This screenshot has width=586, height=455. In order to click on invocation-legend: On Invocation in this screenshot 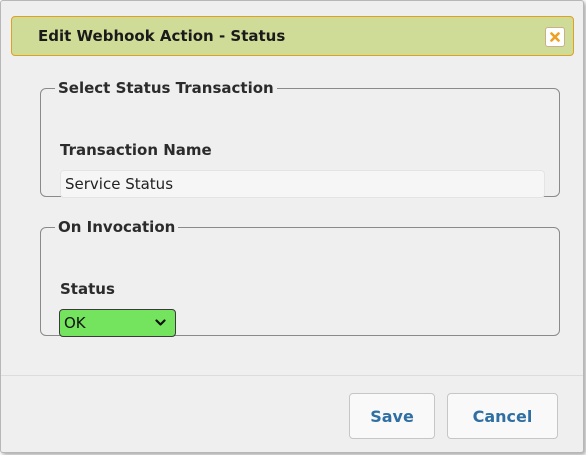, I will do `click(117, 227)`.